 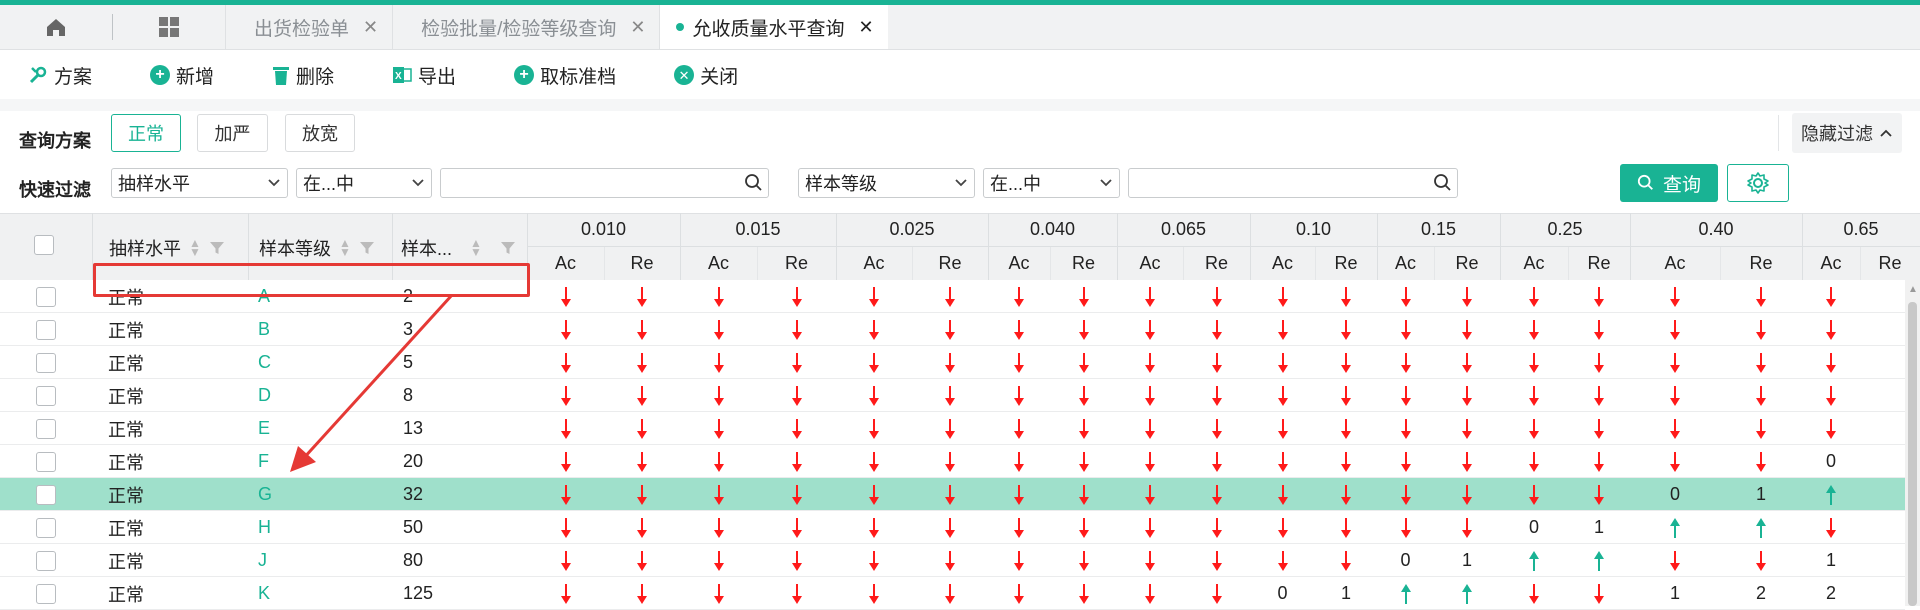 What do you see at coordinates (364, 183) in the screenshot?
I see `filter-op-1-select: 在...中` at bounding box center [364, 183].